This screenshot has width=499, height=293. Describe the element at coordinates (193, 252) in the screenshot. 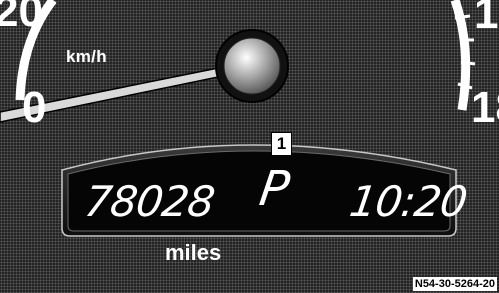

I see `odometer-unit-label: miles` at that location.